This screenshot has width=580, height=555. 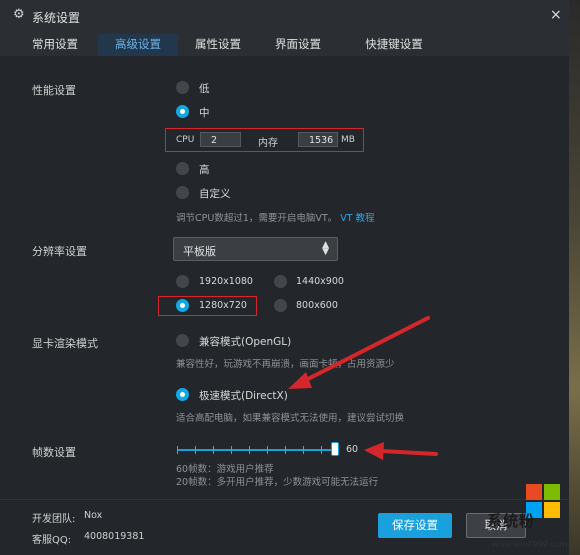 I want to click on res-option-800: 800x600, so click(x=317, y=305).